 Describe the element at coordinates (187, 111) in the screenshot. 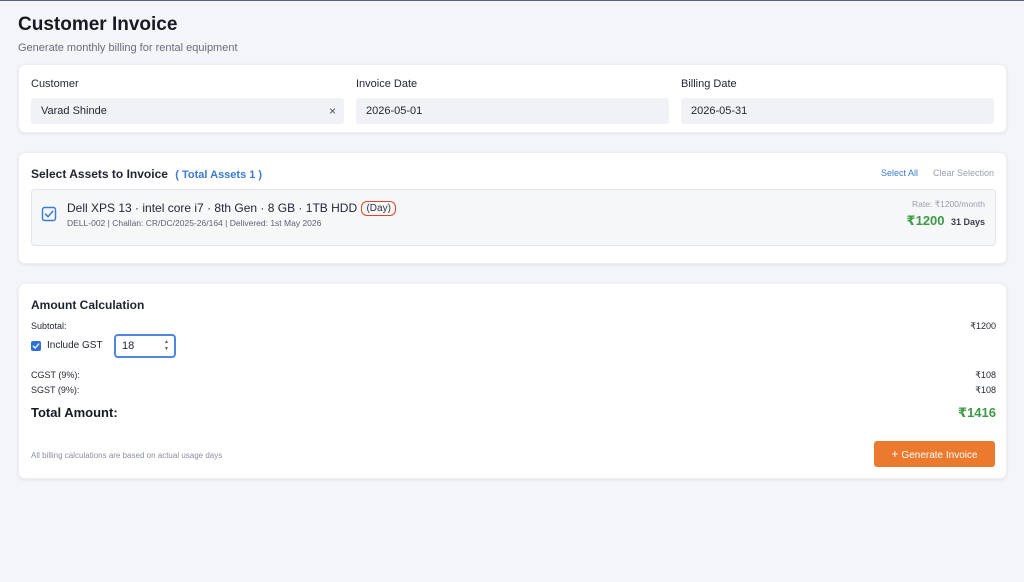

I see `customer-select: Varad Shinde ×` at that location.